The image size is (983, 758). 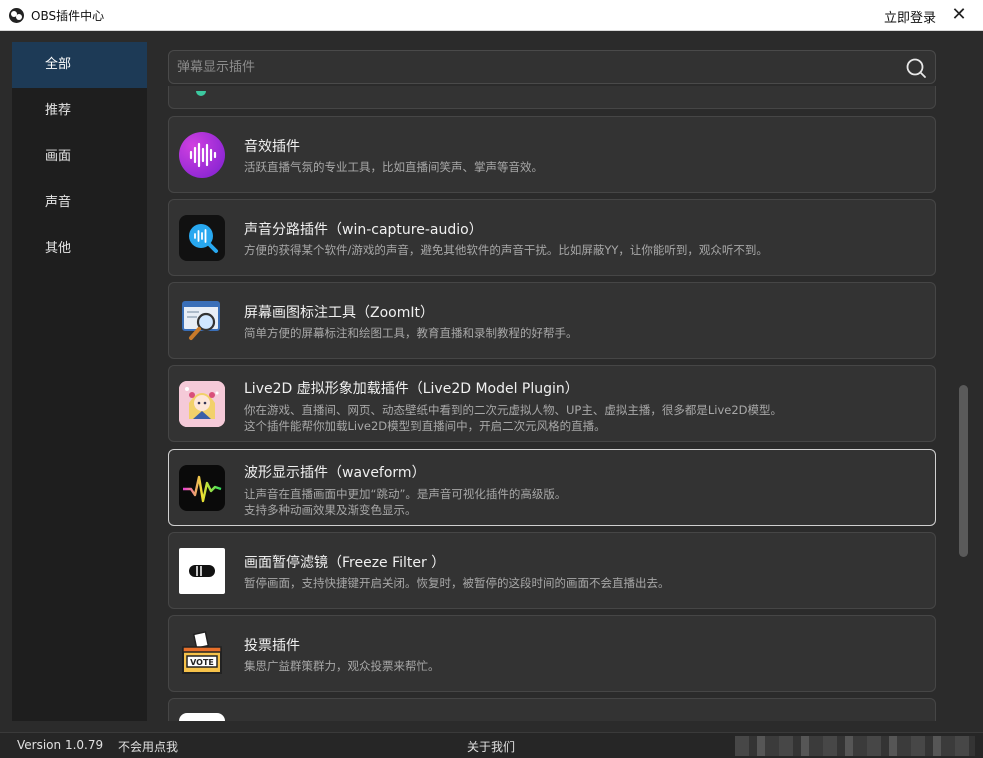 I want to click on search-bar, so click(x=552, y=67).